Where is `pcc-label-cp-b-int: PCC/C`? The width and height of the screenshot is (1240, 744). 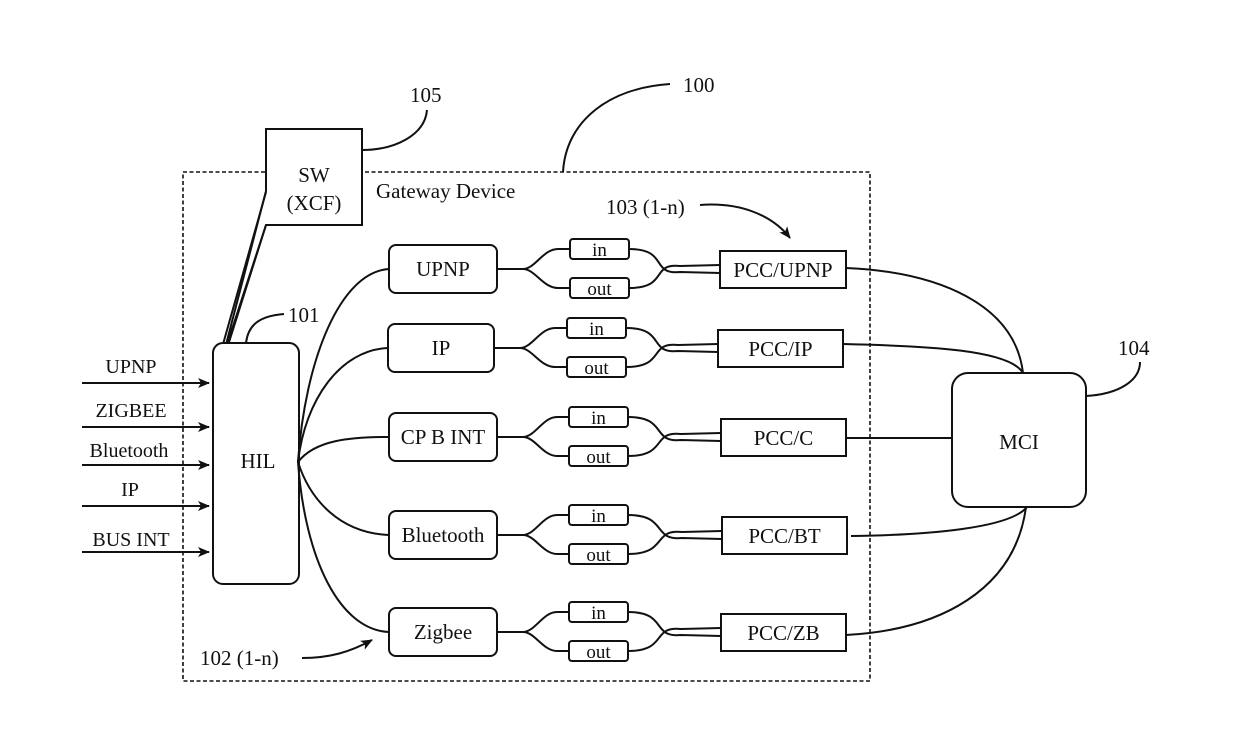 pcc-label-cp-b-int: PCC/C is located at coordinates (784, 438).